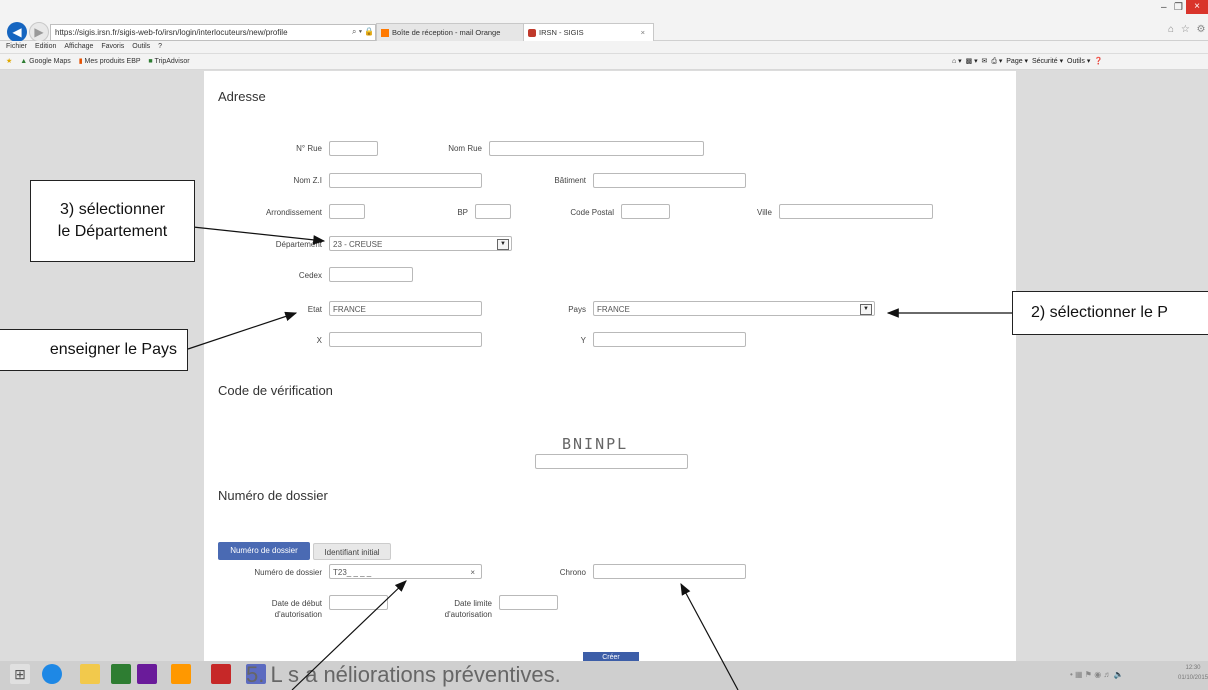  What do you see at coordinates (1110, 313) in the screenshot?
I see `callout-step2: 2) sélectionner le P` at bounding box center [1110, 313].